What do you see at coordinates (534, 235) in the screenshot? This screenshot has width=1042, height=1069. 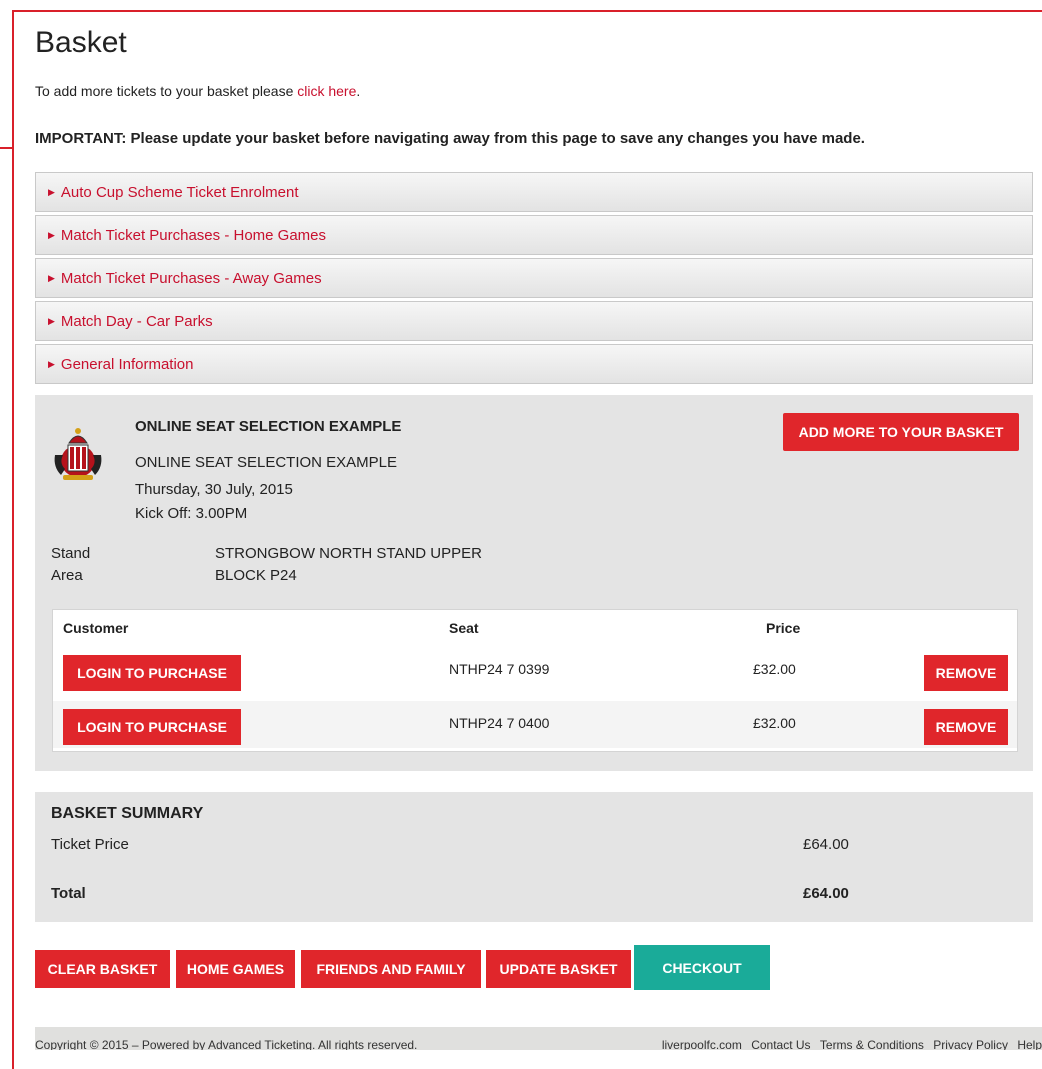 I see `accordion-home-games: ▶ Match Ticket Purchases - Home Games` at bounding box center [534, 235].